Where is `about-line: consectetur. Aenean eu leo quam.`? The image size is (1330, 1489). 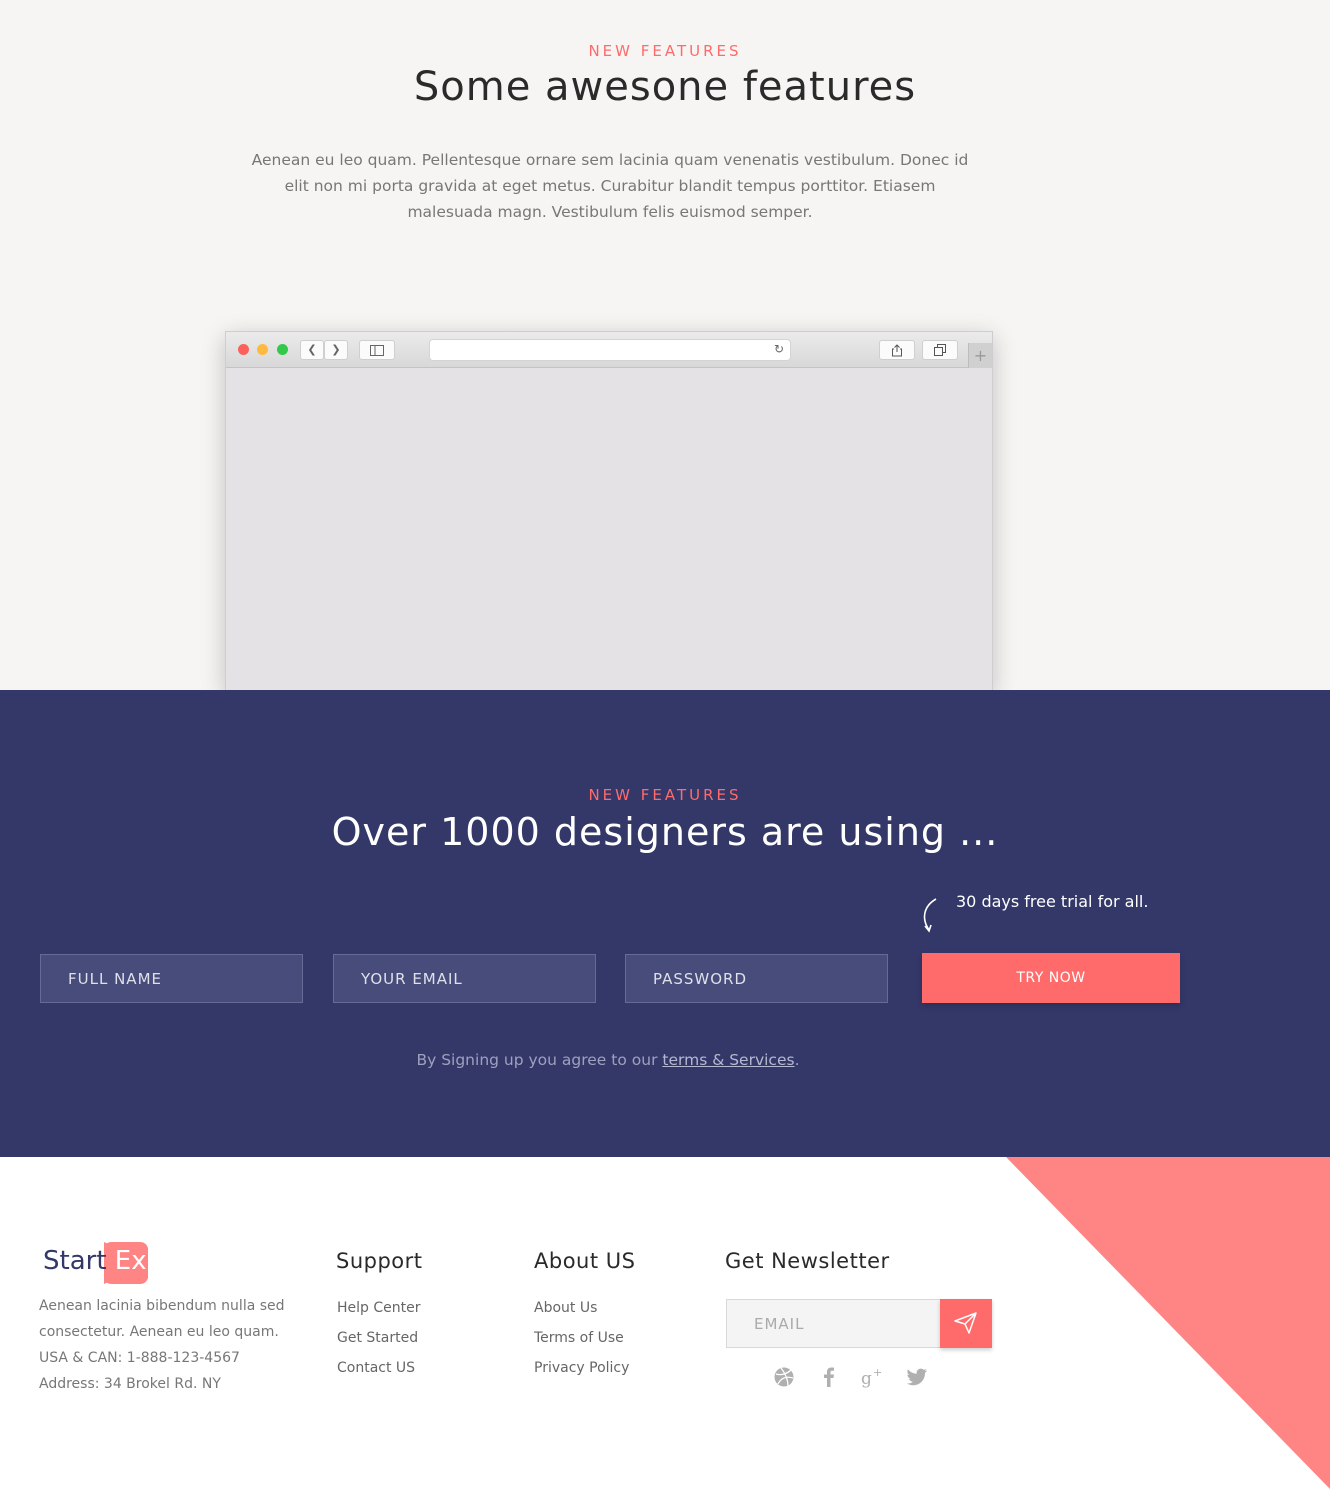
about-line: consectetur. Aenean eu leo quam. is located at coordinates (159, 1332).